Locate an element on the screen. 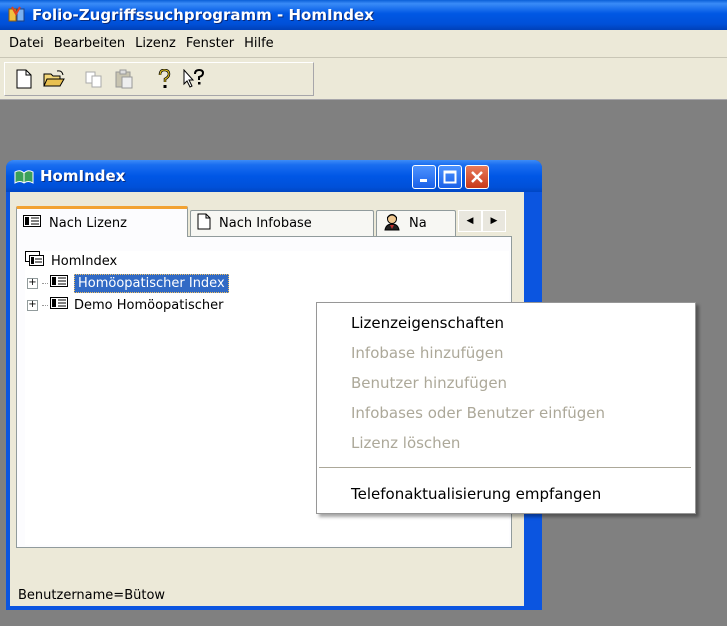 This screenshot has height=626, width=727. menu-item-lizenzeigenschaften: Lizenzeigenschaften is located at coordinates (427, 323).